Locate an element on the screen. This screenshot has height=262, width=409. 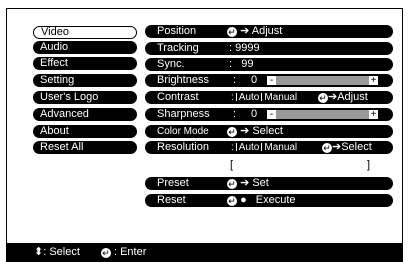
row-brightness: Brightness : 0 - + is located at coordinates (269, 80).